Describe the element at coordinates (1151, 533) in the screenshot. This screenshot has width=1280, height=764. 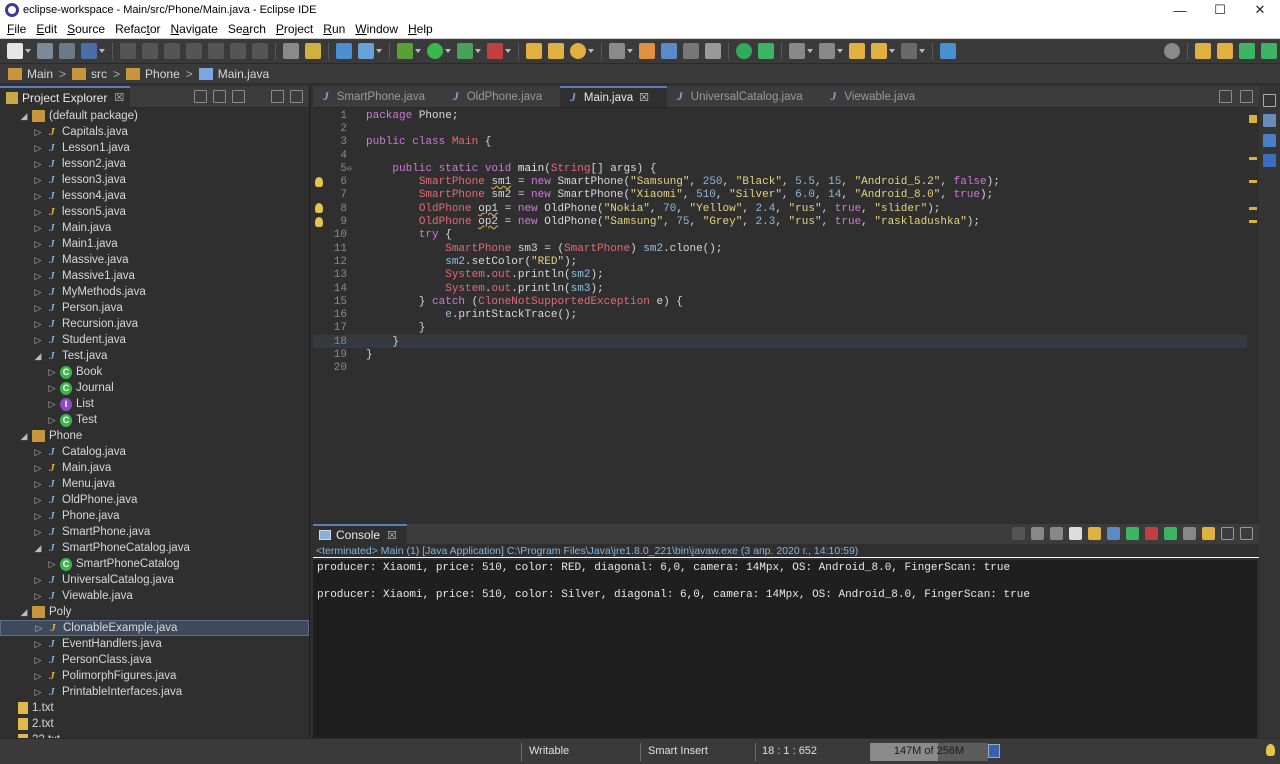
I see `show-on-stderr-icon` at that location.